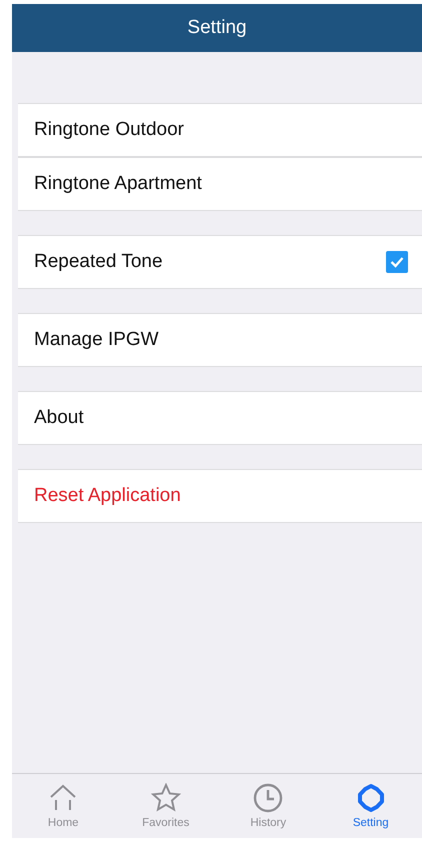 Image resolution: width=422 pixels, height=841 pixels. I want to click on row-label: Repeated Tone, so click(98, 262).